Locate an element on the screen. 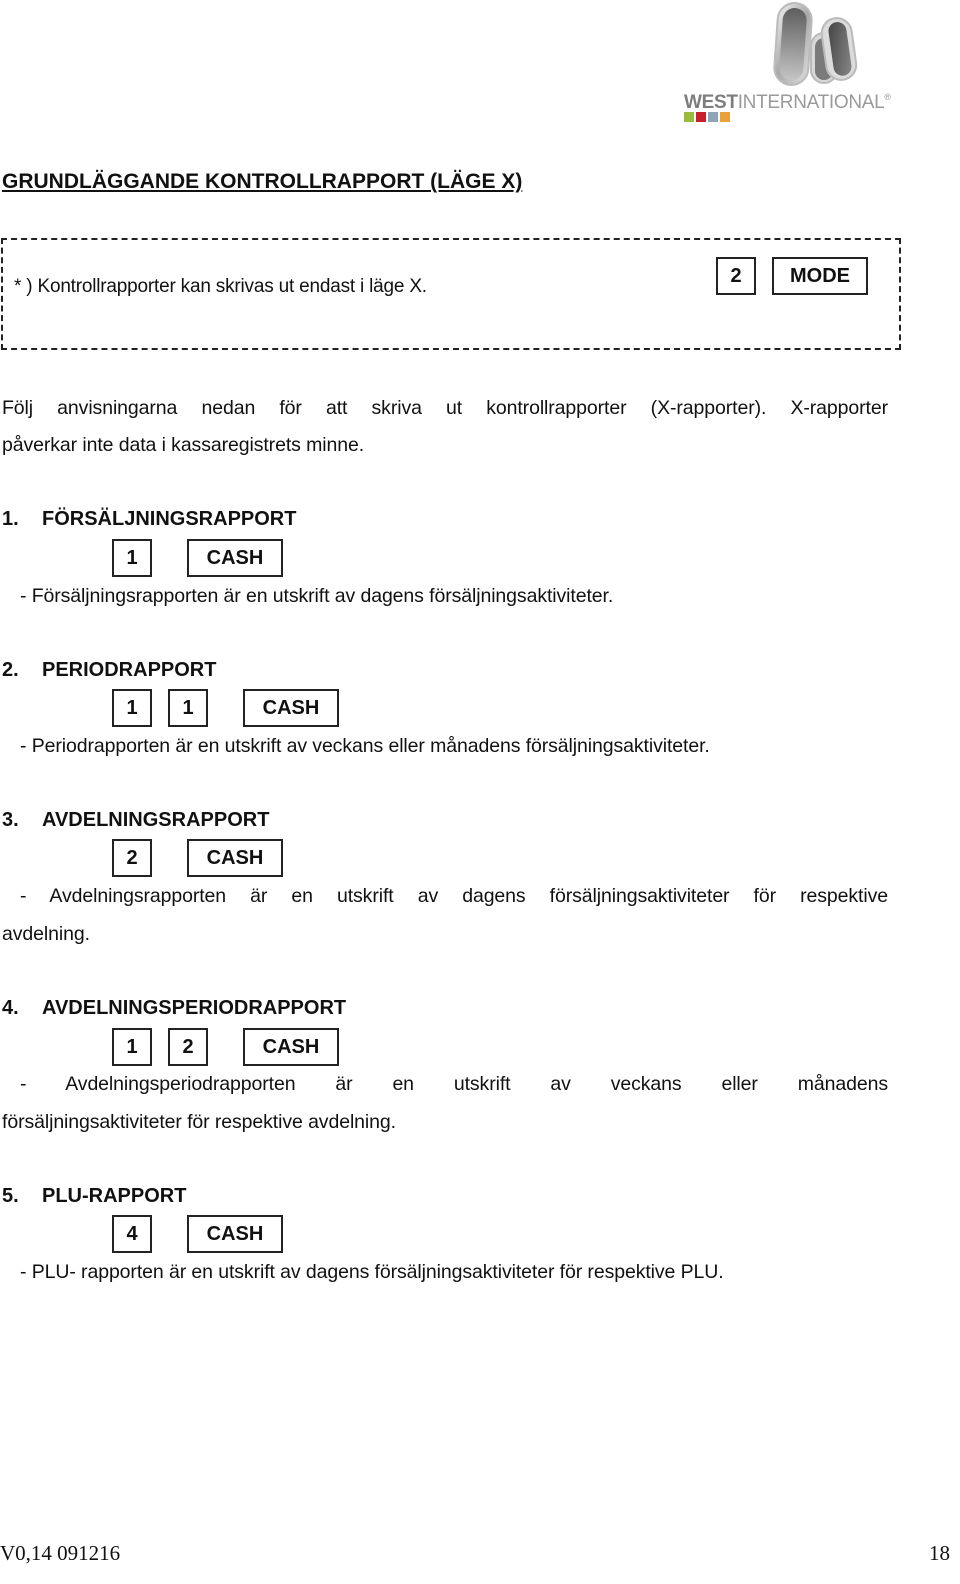  key-4: 4 is located at coordinates (132, 1234).